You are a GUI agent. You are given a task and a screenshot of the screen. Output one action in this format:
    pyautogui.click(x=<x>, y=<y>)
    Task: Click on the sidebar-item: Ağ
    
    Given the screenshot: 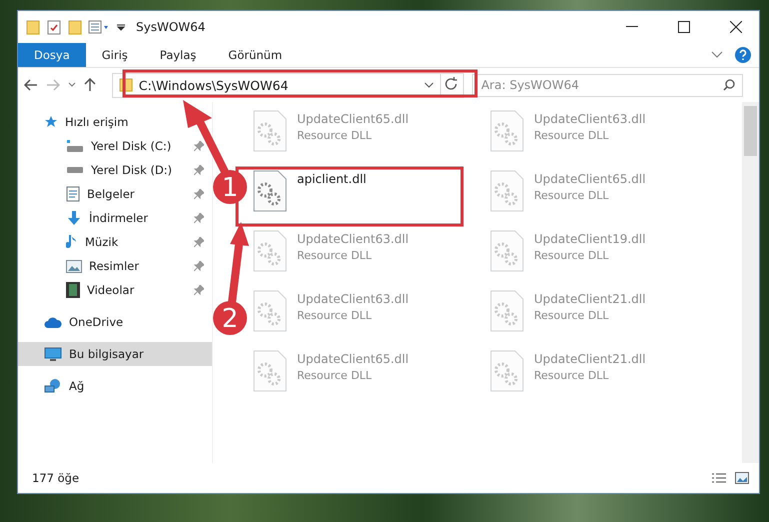 What is the action you would take?
    pyautogui.click(x=115, y=386)
    